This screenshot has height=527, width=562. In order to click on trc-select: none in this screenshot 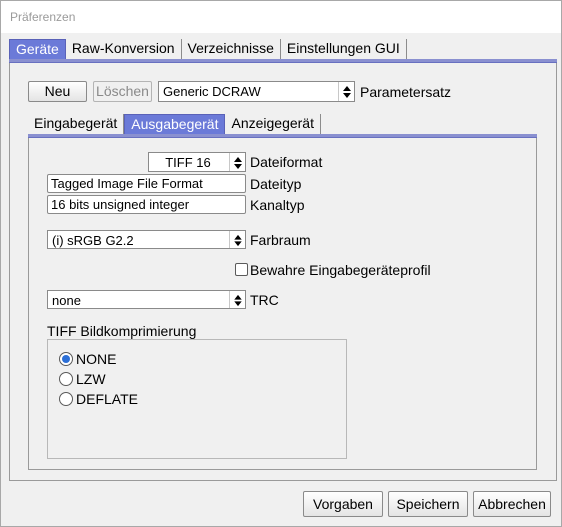, I will do `click(146, 299)`.